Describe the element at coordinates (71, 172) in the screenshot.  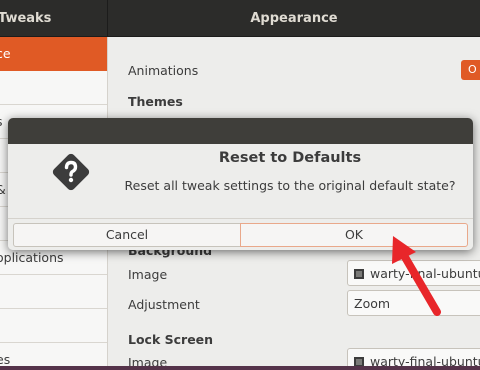
I see `question-mark-warning-icon` at that location.